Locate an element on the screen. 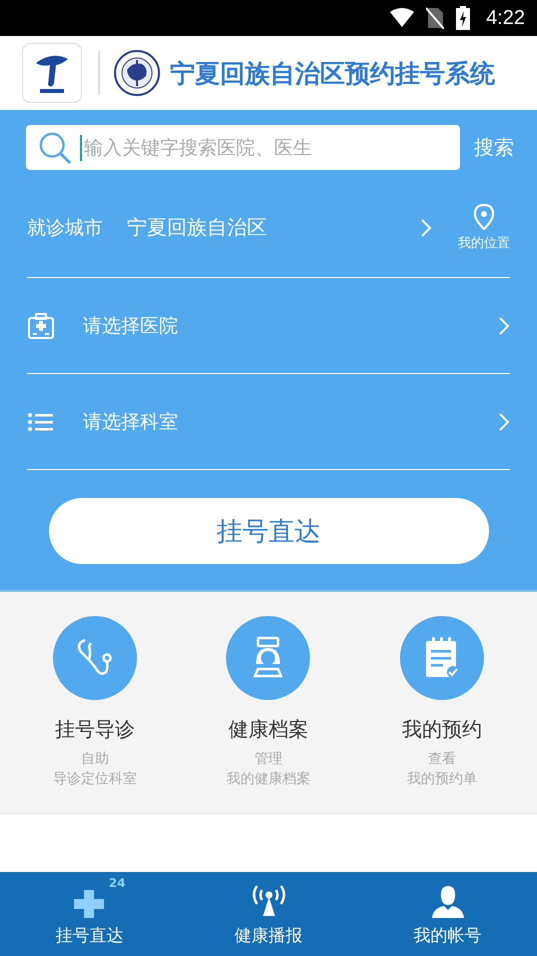 The image size is (537, 956). battery-icon is located at coordinates (463, 18).